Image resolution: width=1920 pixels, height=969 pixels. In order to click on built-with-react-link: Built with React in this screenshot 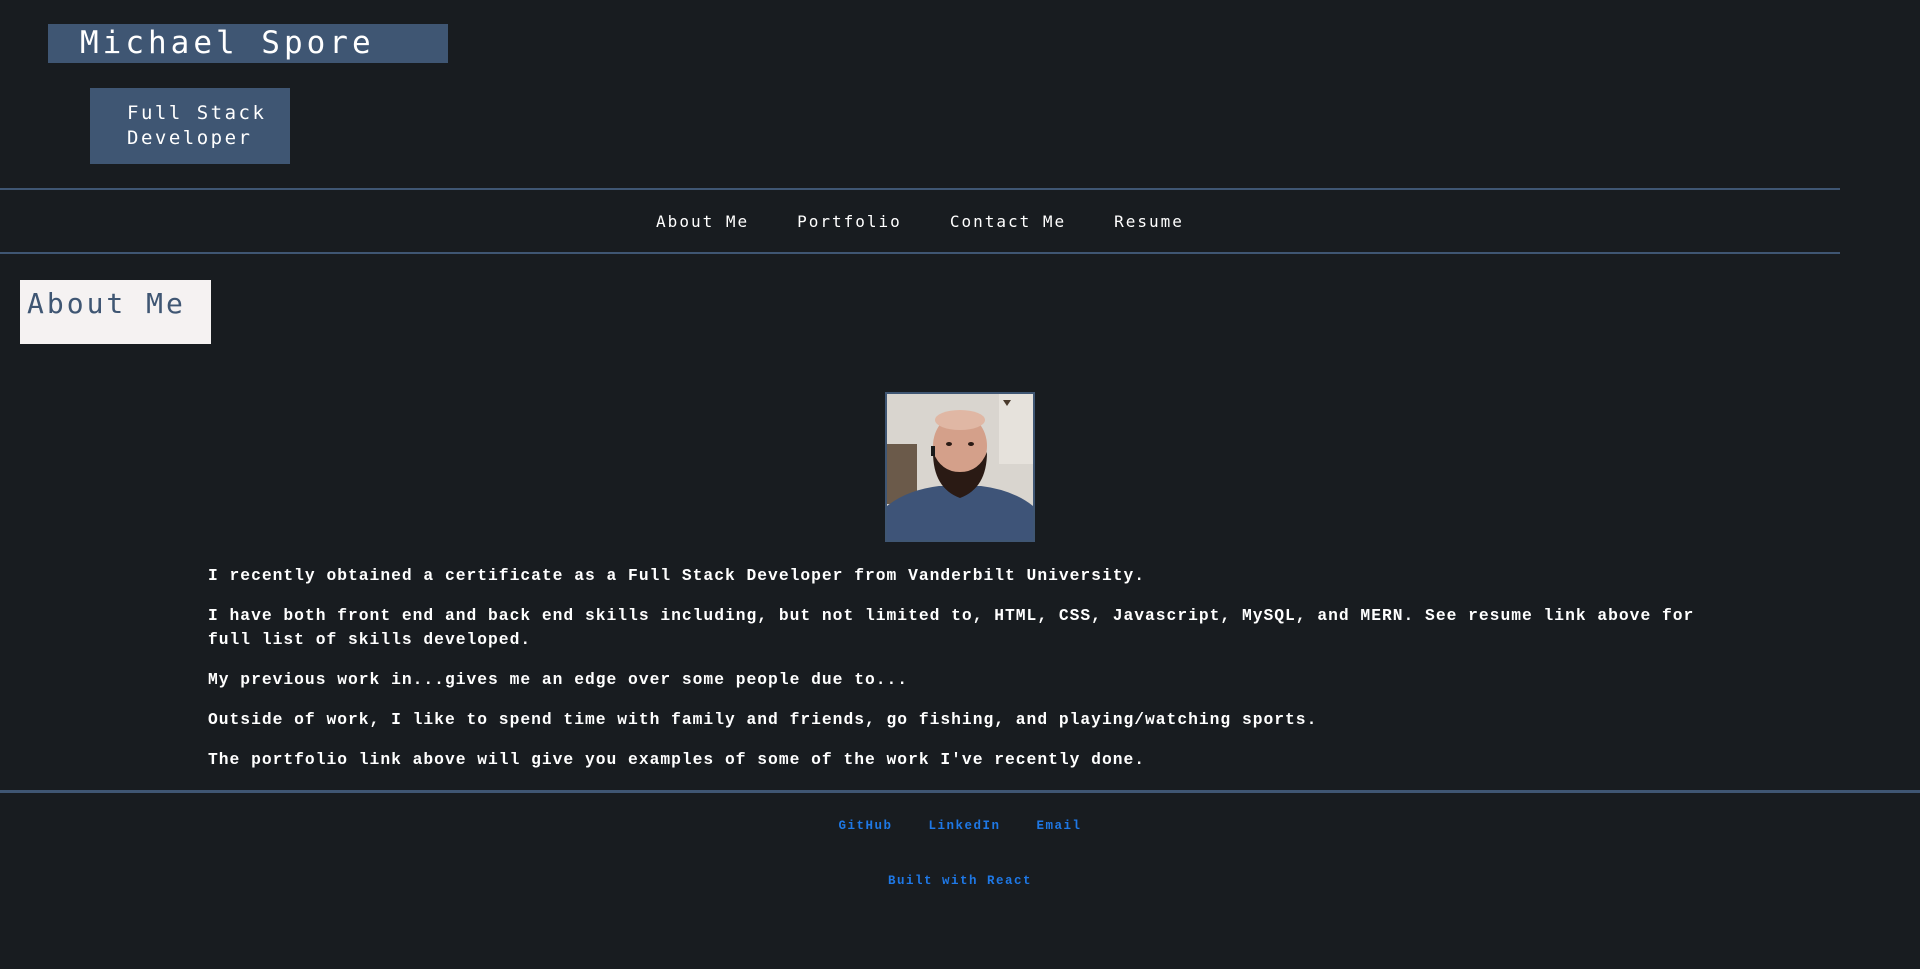, I will do `click(960, 881)`.